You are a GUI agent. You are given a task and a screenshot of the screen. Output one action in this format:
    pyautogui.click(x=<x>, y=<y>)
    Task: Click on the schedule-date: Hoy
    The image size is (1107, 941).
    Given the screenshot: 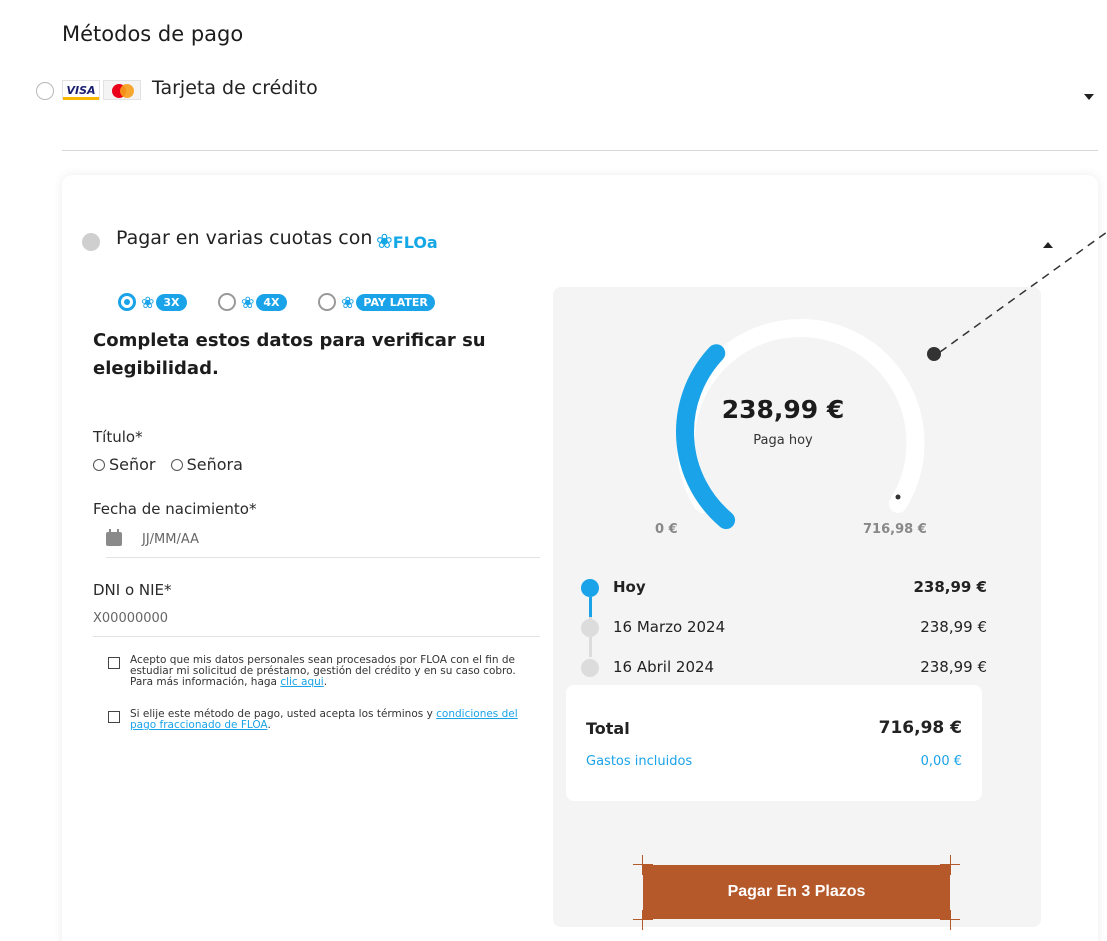 What is the action you would take?
    pyautogui.click(x=629, y=587)
    